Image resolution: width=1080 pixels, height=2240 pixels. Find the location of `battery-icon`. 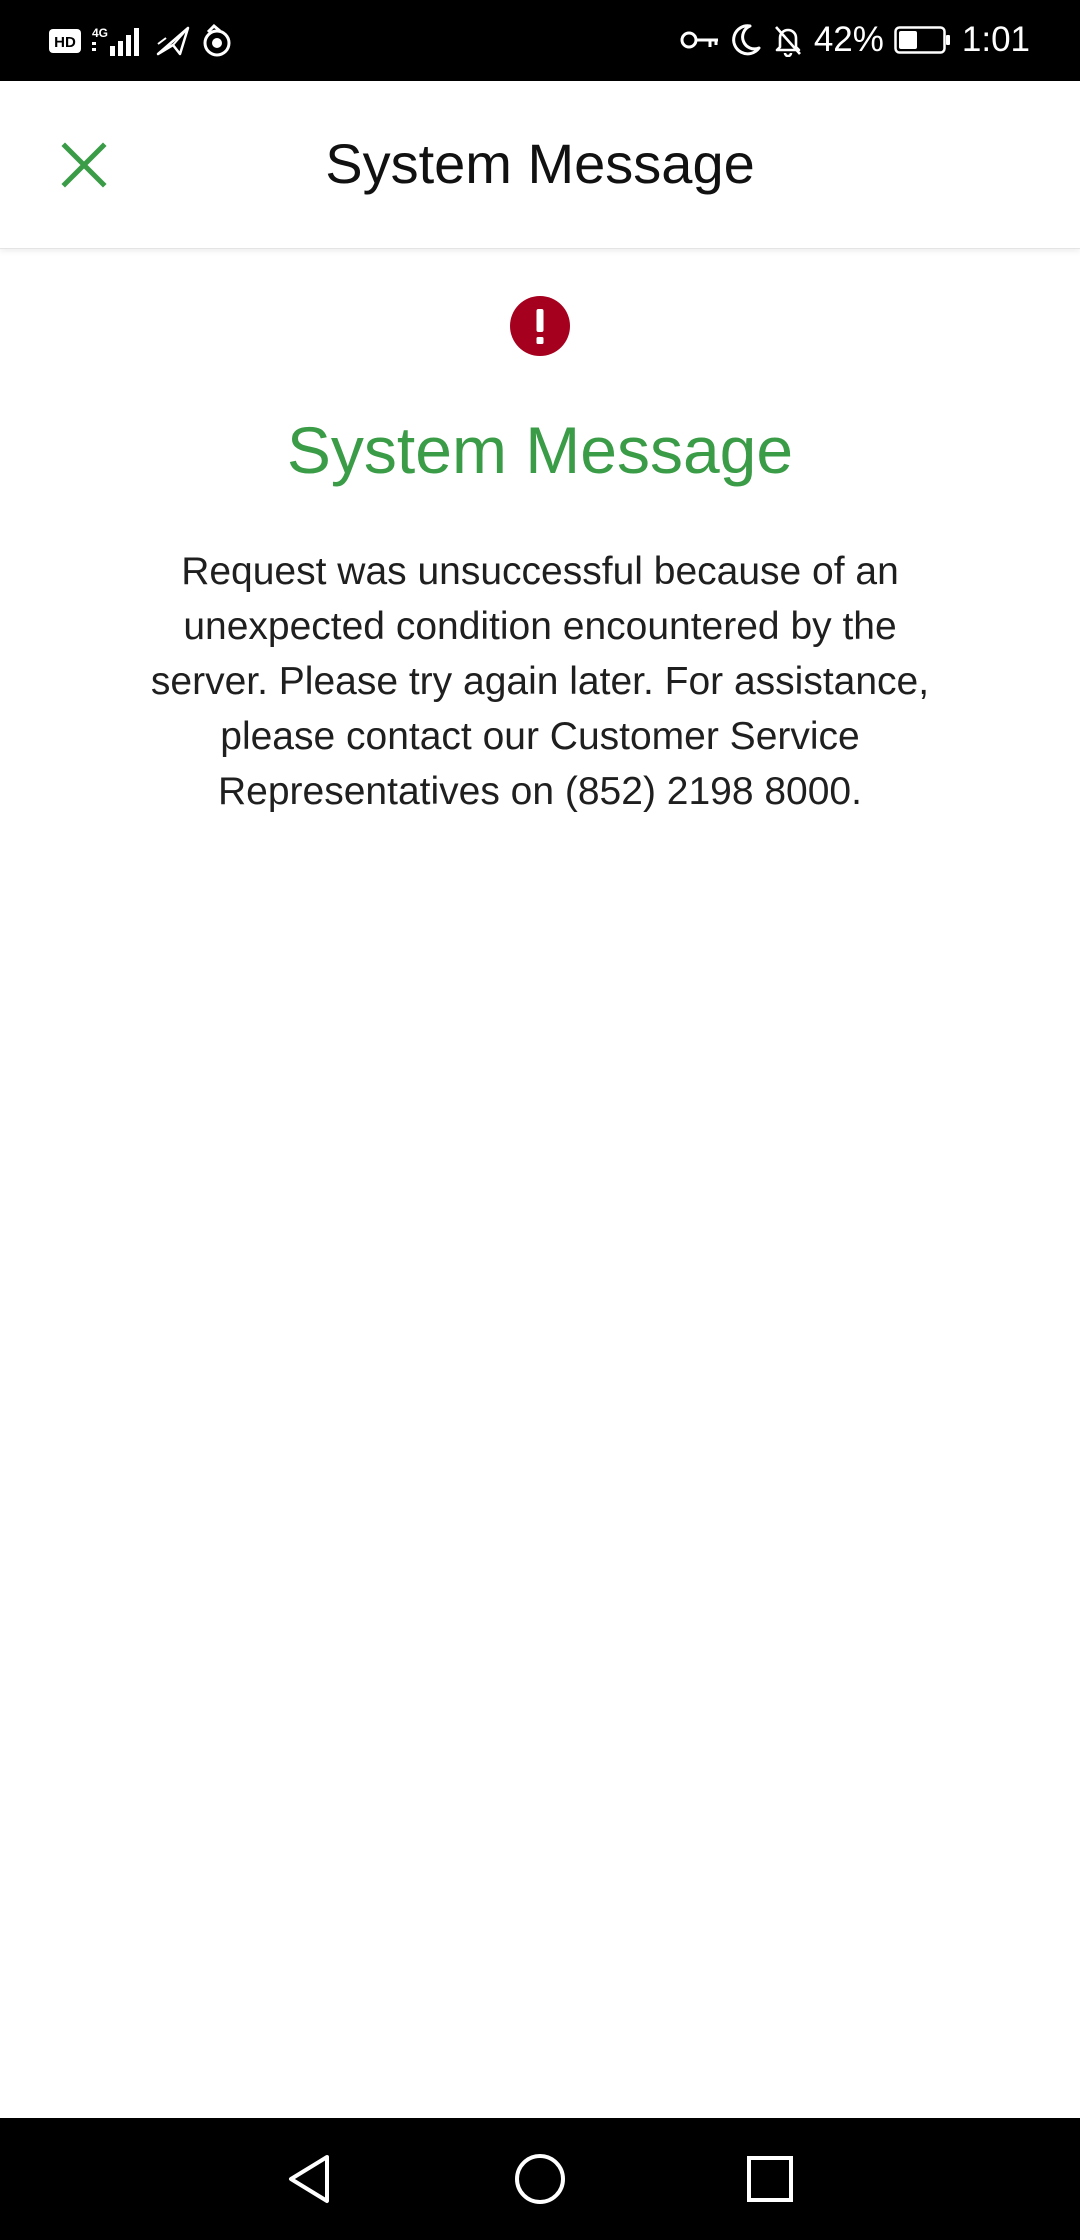

battery-icon is located at coordinates (923, 40).